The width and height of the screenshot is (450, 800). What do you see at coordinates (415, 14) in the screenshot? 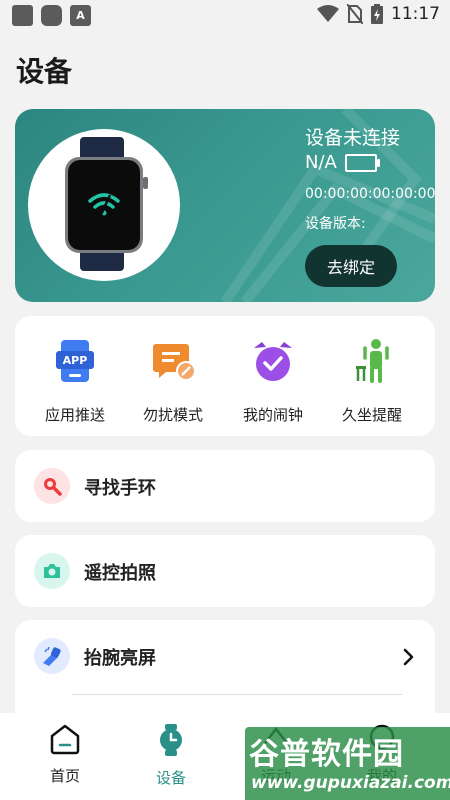
I see `status-time: 11:17` at bounding box center [415, 14].